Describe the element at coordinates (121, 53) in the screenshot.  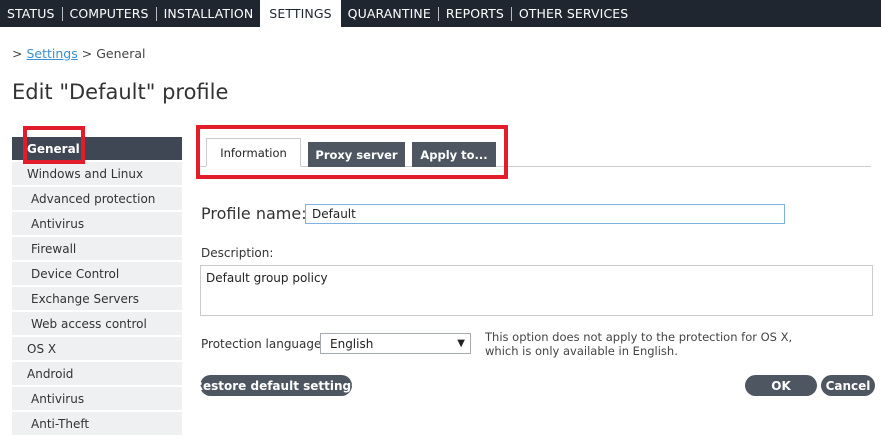
I see `breadcrumb-current: General` at that location.